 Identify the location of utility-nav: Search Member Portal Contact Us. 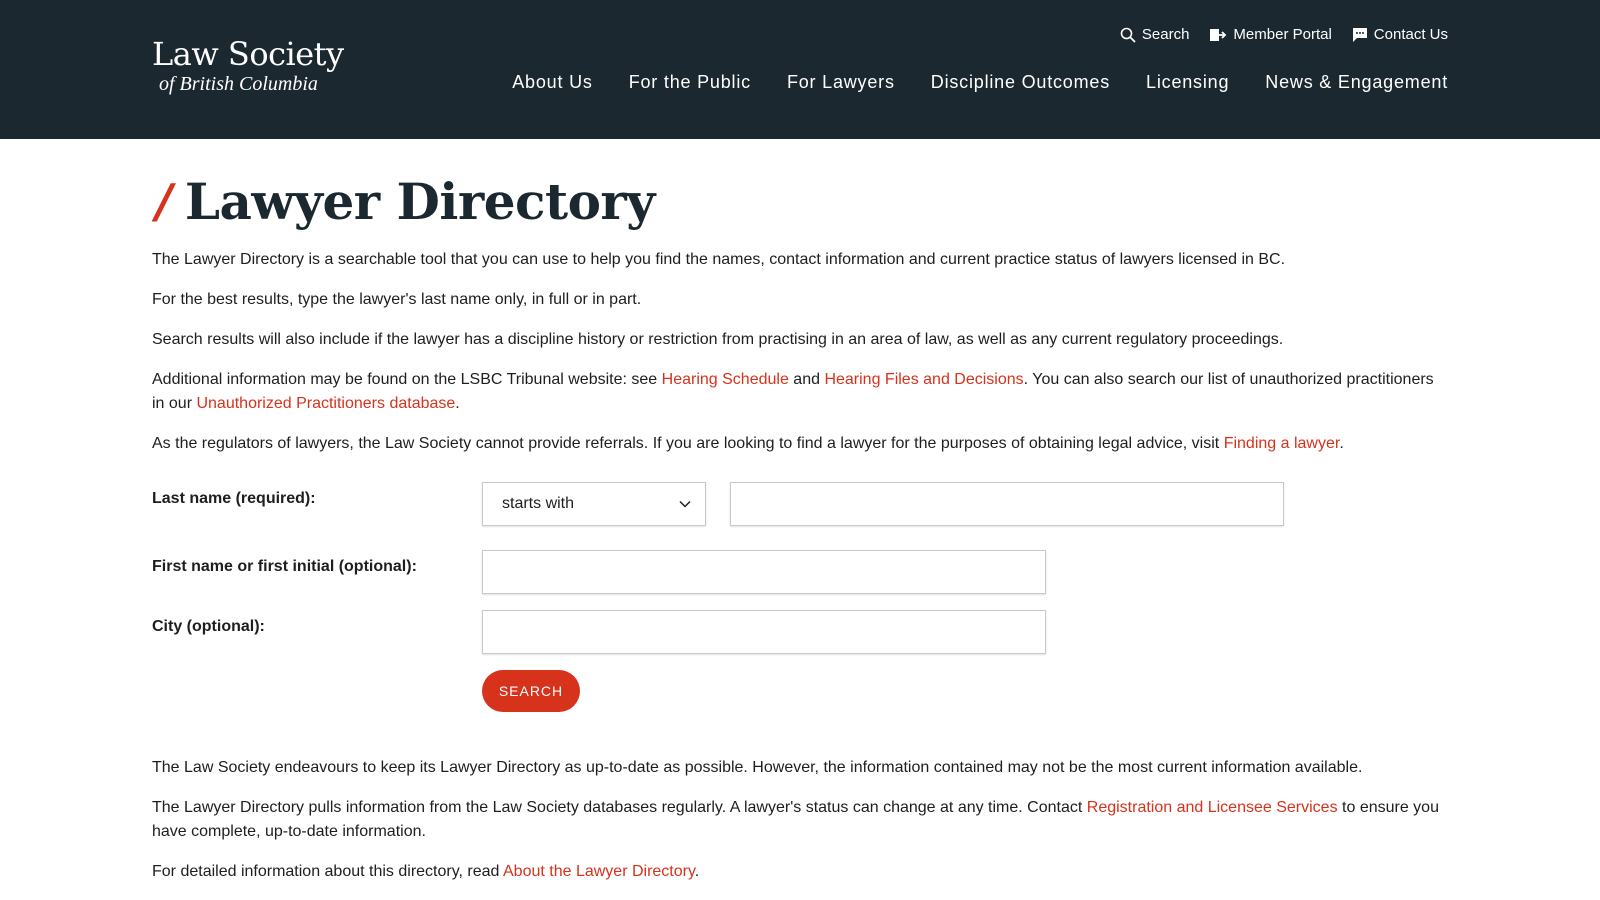
(1284, 34).